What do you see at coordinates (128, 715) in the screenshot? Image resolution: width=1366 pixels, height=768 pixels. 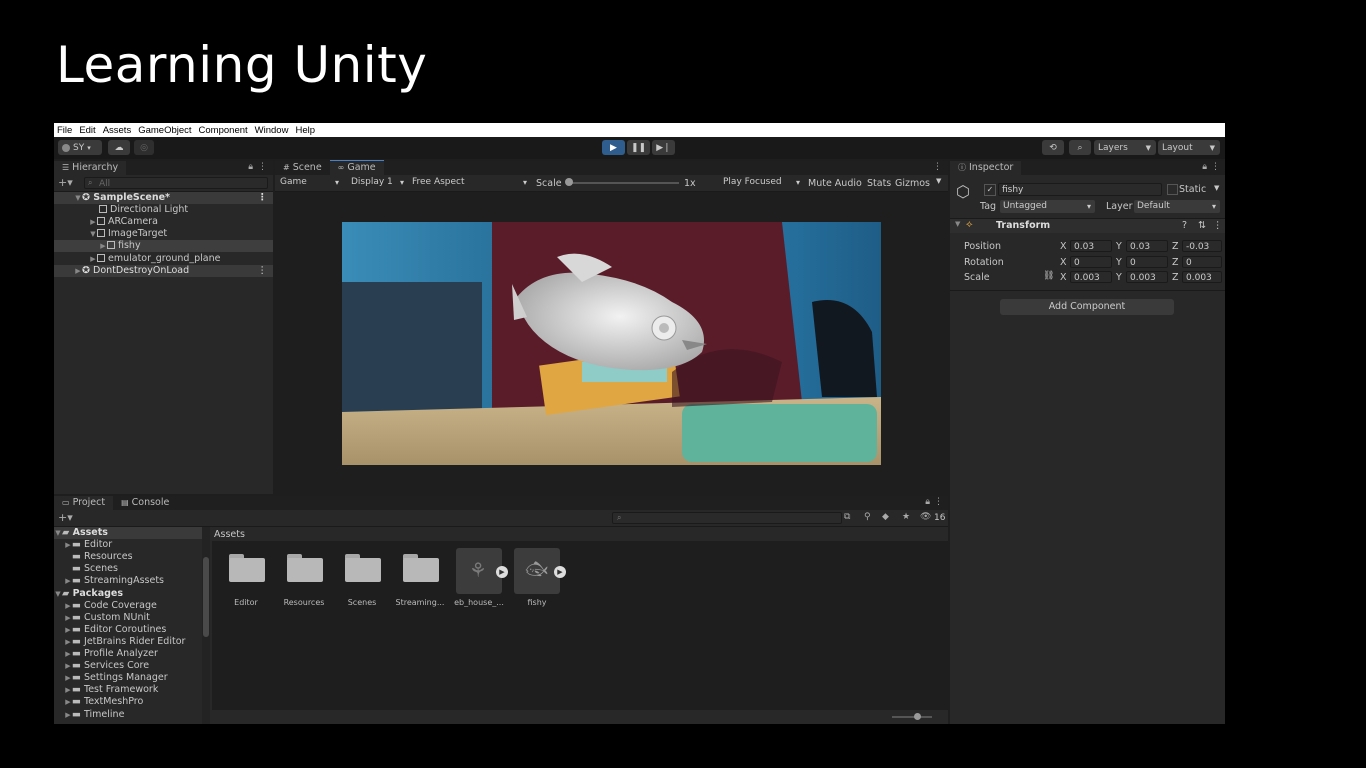 I see `tree-item-timeline: ▶▬ Timeline` at bounding box center [128, 715].